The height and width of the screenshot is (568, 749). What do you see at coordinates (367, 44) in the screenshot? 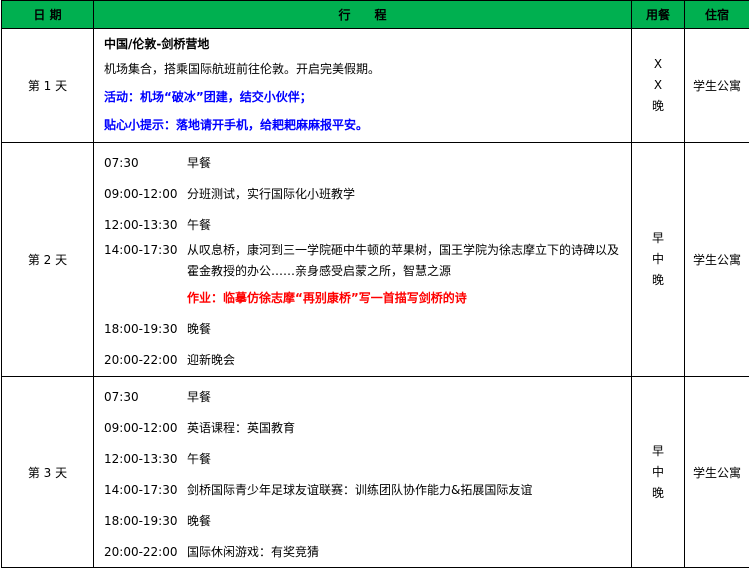
I see `day-title: 中国/伦敦-剑桥营地` at bounding box center [367, 44].